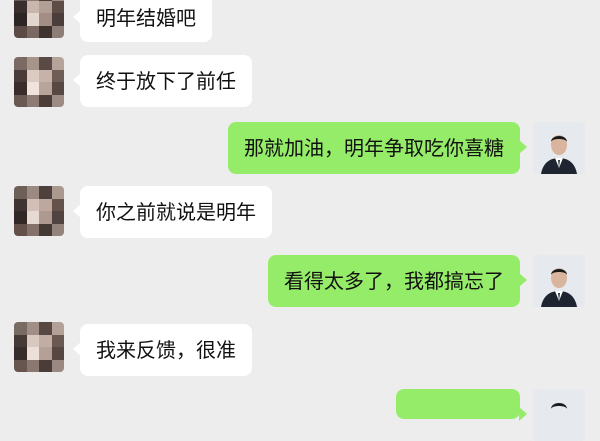 This screenshot has width=600, height=441. What do you see at coordinates (461, 405) in the screenshot?
I see `message-bubble-outgoing` at bounding box center [461, 405].